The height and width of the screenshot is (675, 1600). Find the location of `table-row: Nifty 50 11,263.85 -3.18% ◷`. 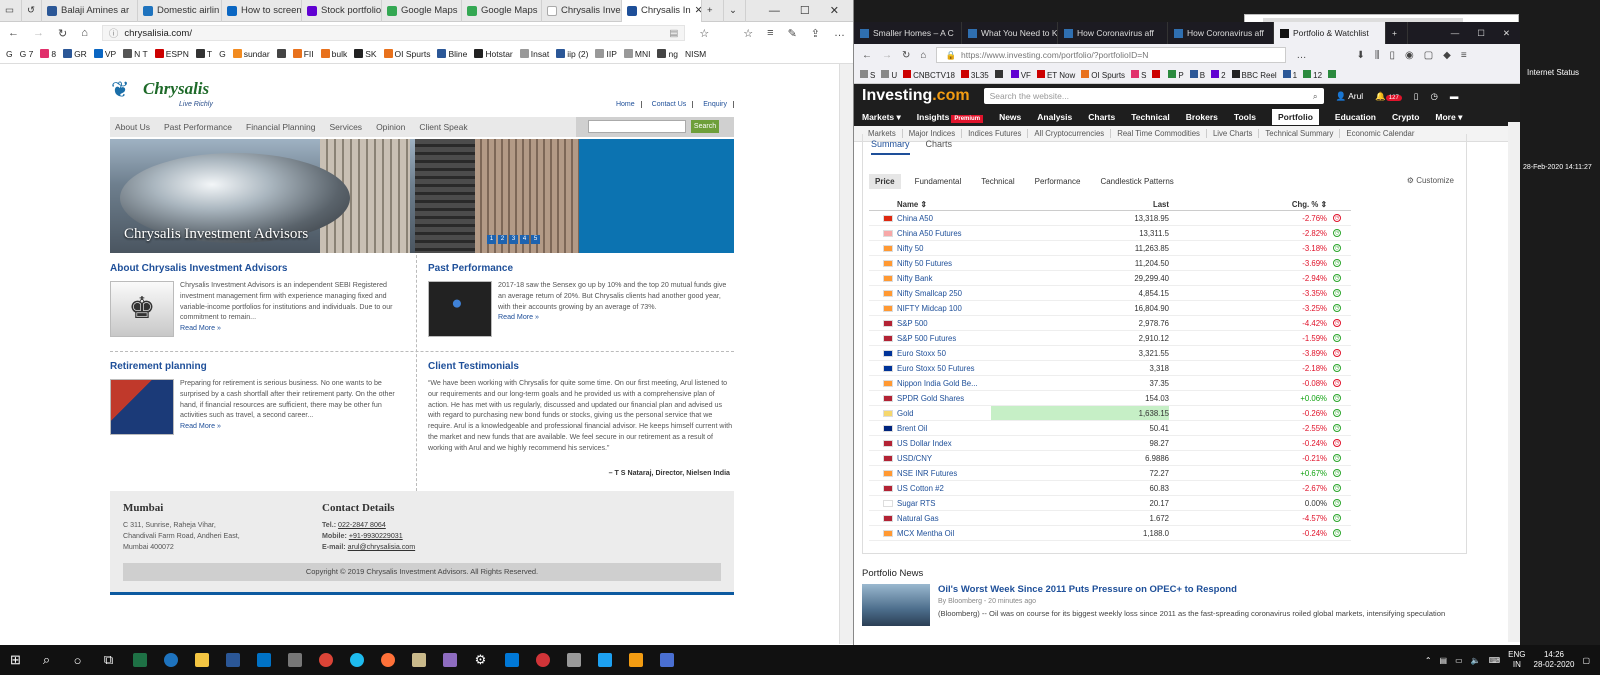

table-row: Nifty 50 11,263.85 -3.18% ◷ is located at coordinates (1110, 248).